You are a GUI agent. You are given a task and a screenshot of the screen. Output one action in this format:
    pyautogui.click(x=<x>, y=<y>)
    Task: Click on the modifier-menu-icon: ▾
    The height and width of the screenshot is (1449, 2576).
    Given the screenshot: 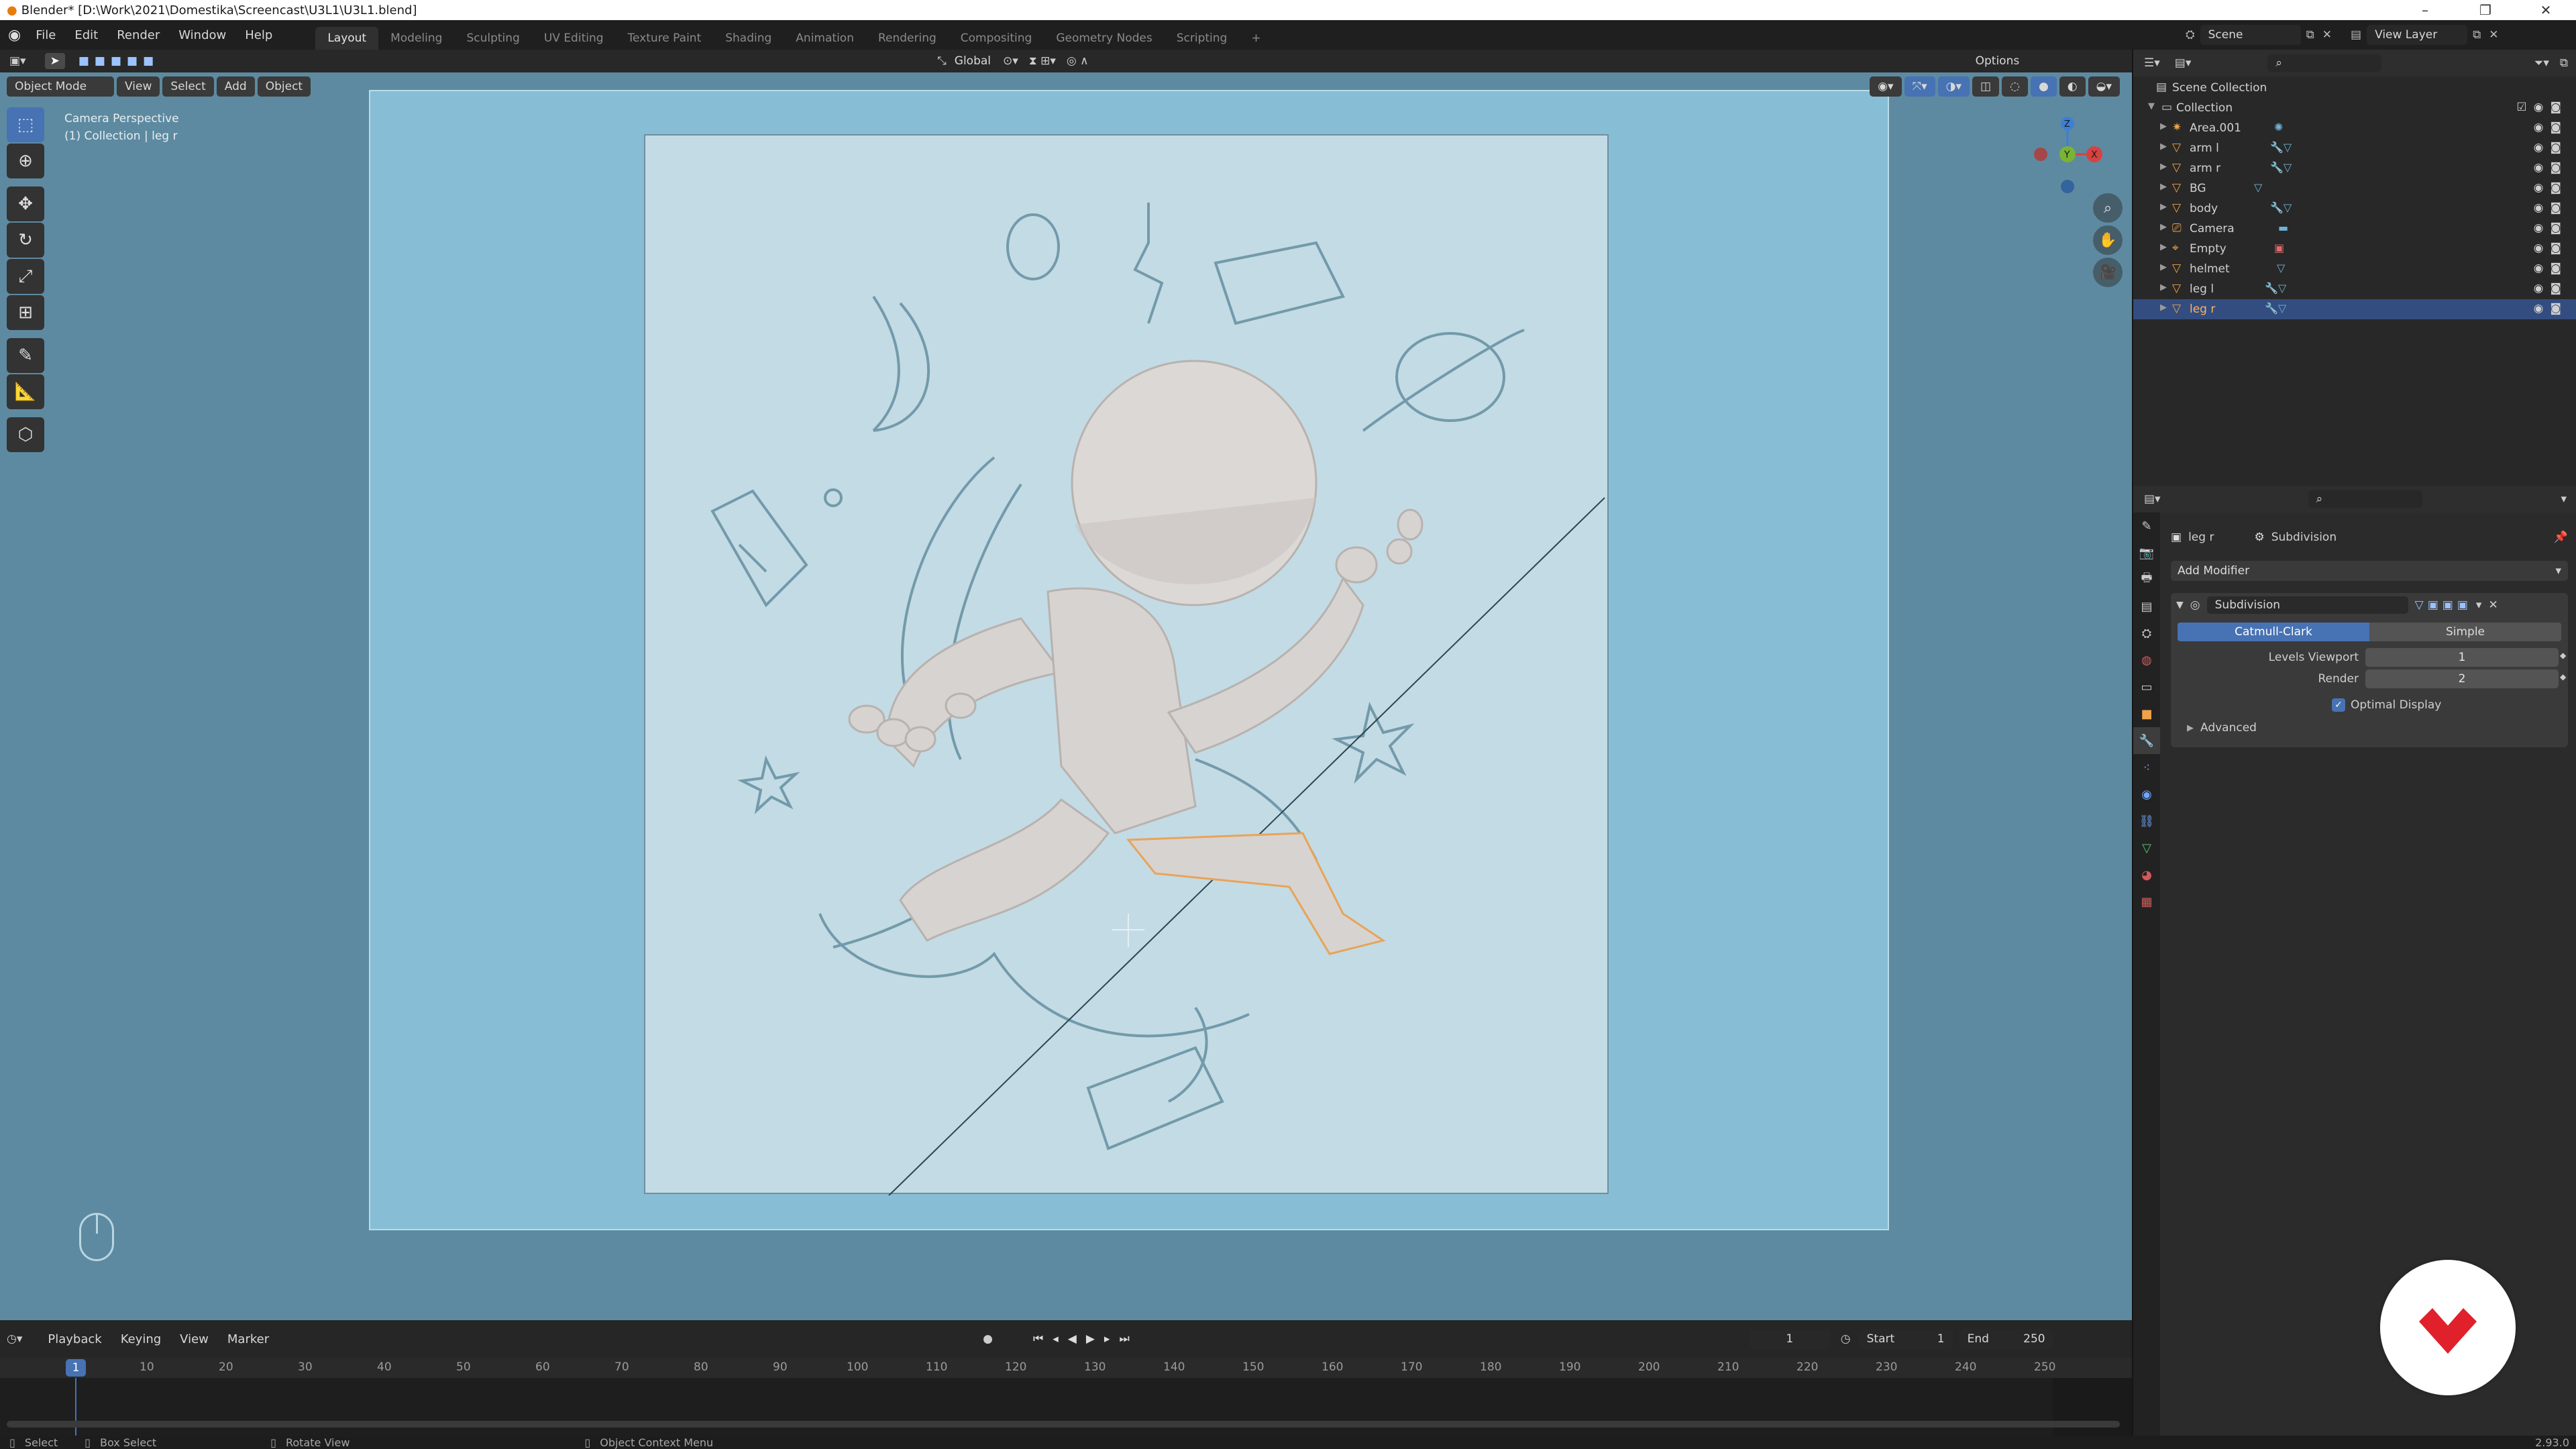 What is the action you would take?
    pyautogui.click(x=2479, y=605)
    